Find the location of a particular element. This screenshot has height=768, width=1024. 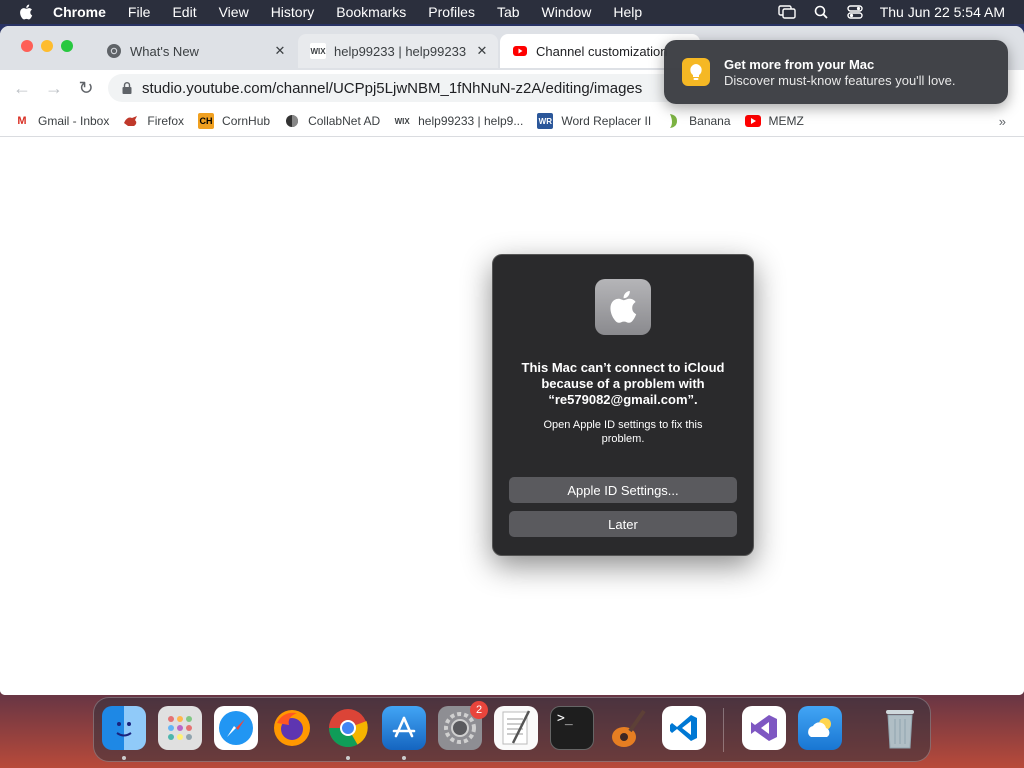

notification-badge: 2 is located at coordinates (479, 710).